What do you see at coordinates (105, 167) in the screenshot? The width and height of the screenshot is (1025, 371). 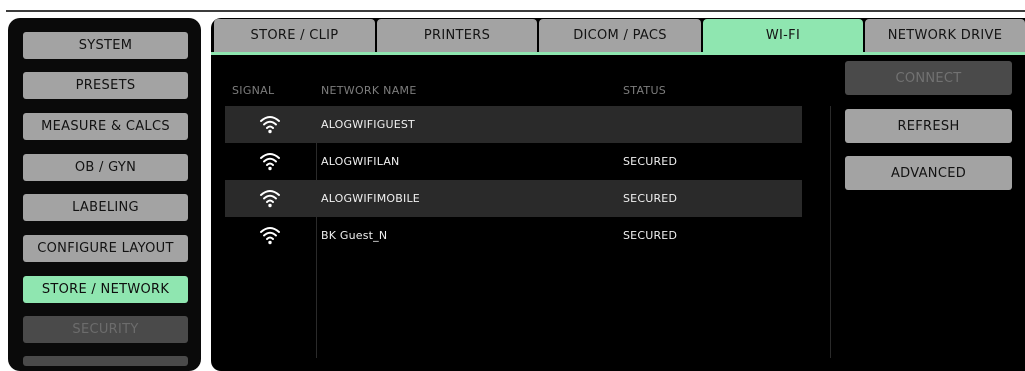 I see `sidebar-item-ob-gyn: OB / GYN` at bounding box center [105, 167].